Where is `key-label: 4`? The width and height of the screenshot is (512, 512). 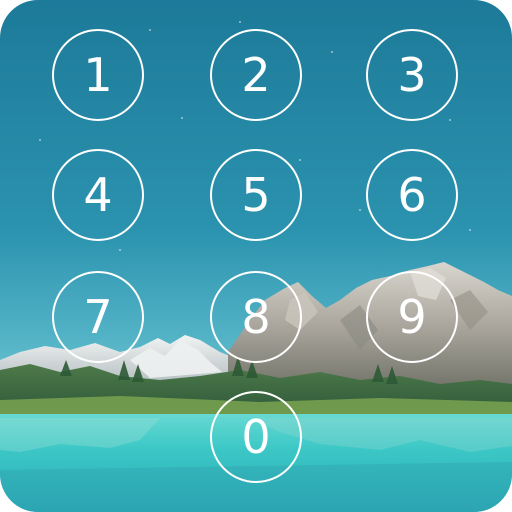 key-label: 4 is located at coordinates (98, 195).